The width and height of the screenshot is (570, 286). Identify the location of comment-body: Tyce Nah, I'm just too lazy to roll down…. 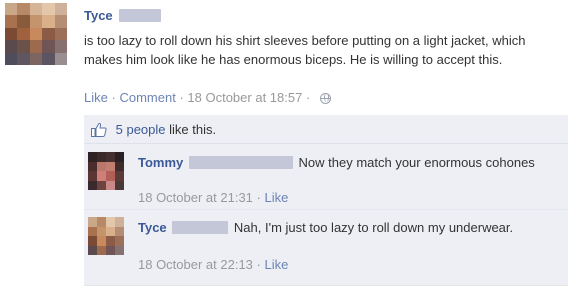
(350, 228).